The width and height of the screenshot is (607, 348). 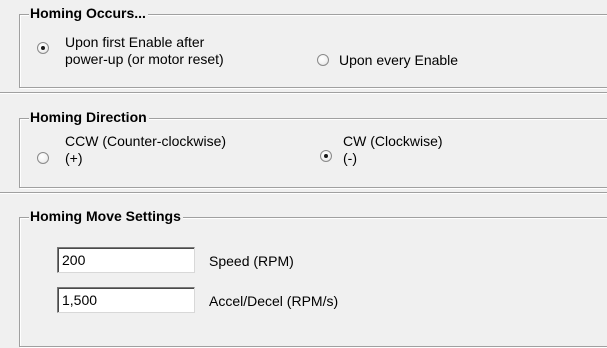 I want to click on radio-button-cw, so click(x=326, y=156).